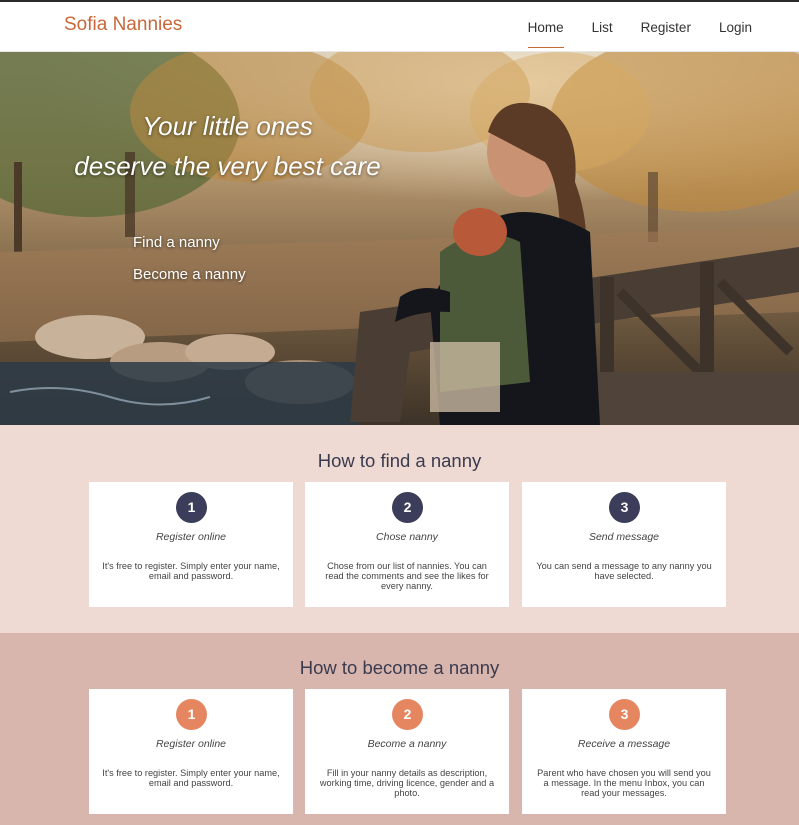 This screenshot has width=799, height=825. What do you see at coordinates (399, 667) in the screenshot?
I see `become-section-title: How to become a nanny` at bounding box center [399, 667].